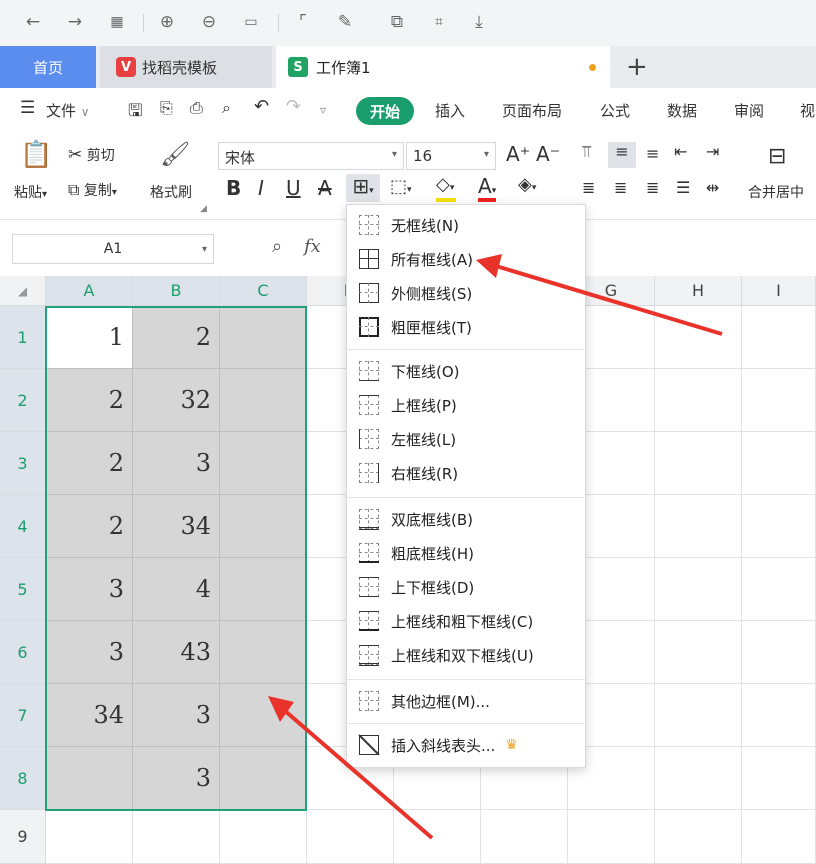  I want to click on tab-start: 开始, so click(385, 111).